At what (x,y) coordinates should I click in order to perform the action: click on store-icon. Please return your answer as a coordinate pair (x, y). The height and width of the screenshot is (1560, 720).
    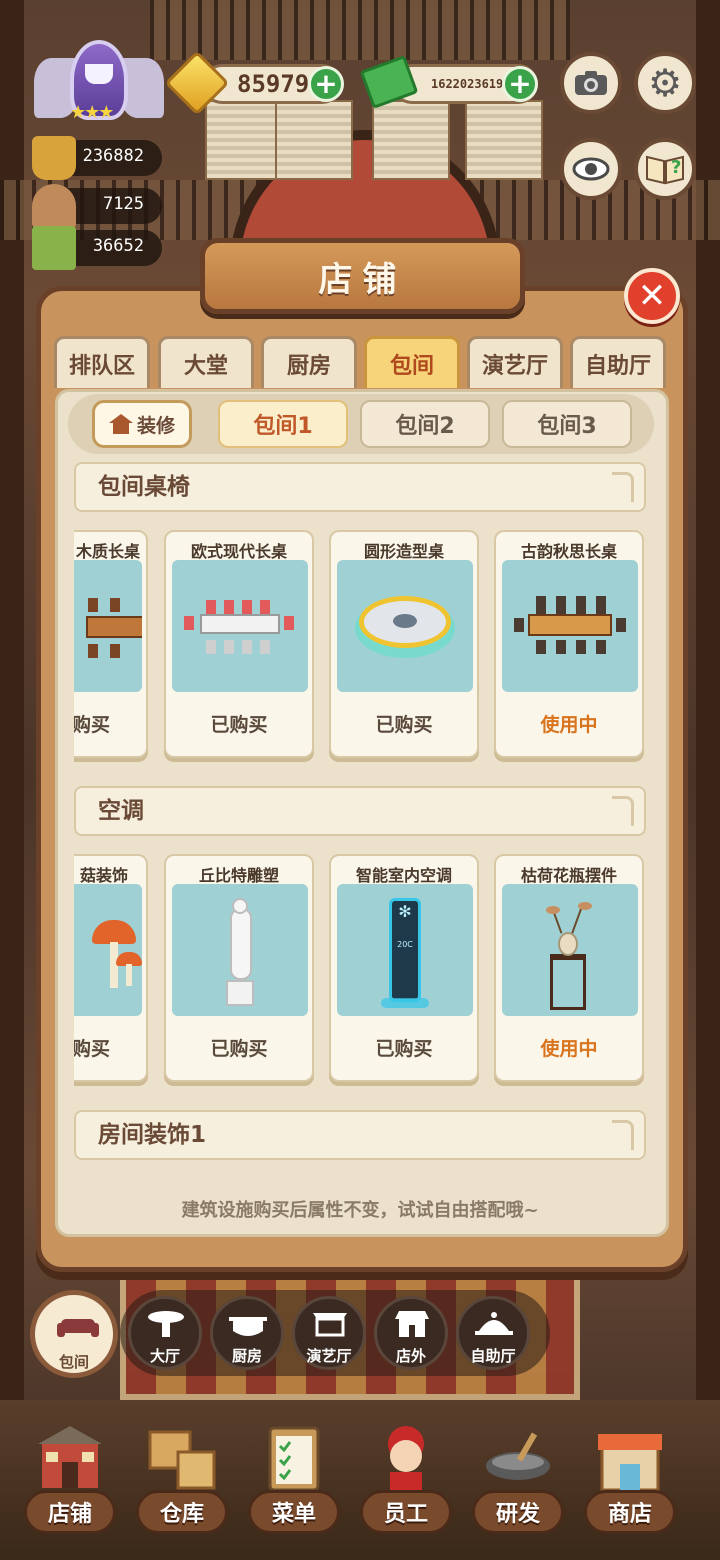
    Looking at the image, I should click on (630, 1463).